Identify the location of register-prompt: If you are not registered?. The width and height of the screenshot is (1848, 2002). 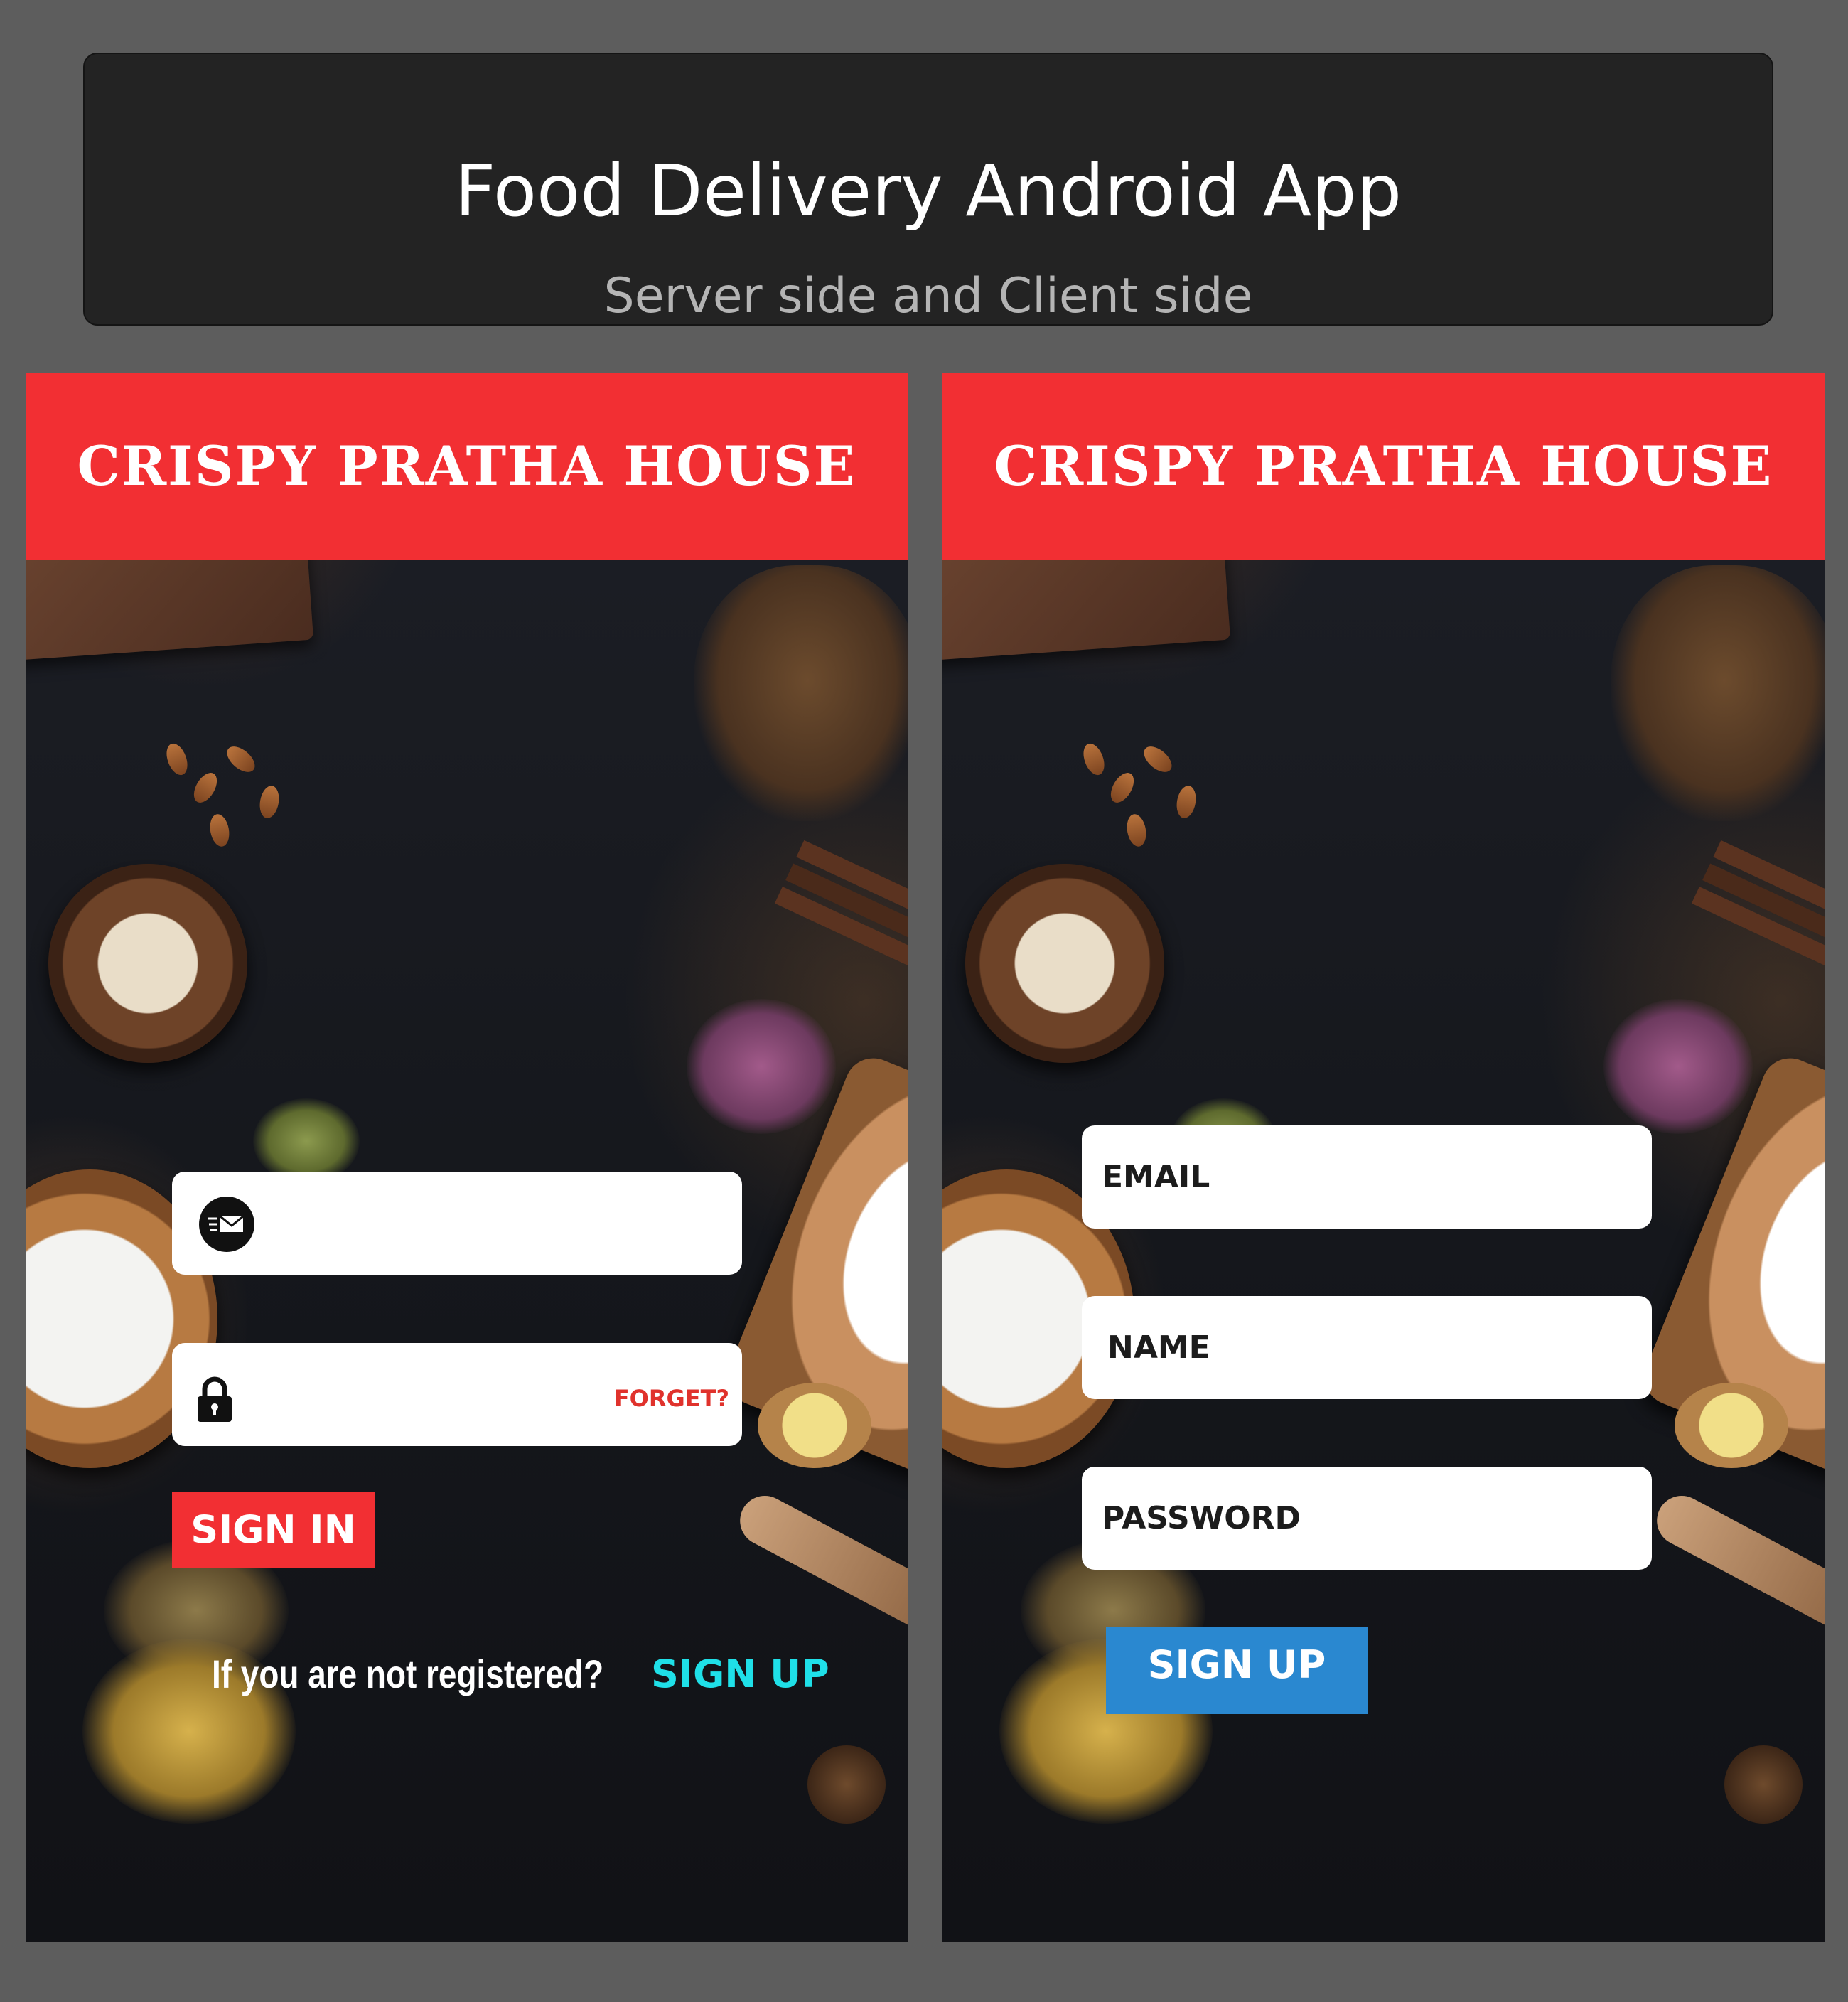
(408, 1674).